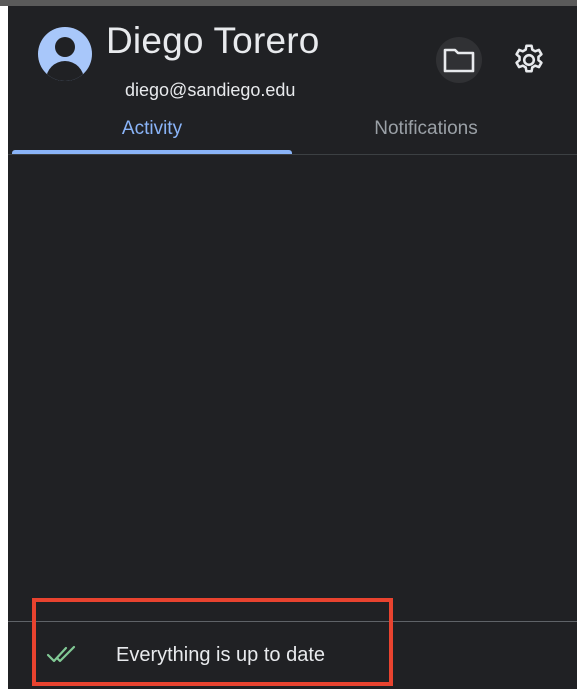  Describe the element at coordinates (65, 47) in the screenshot. I see `avatar-head` at that location.